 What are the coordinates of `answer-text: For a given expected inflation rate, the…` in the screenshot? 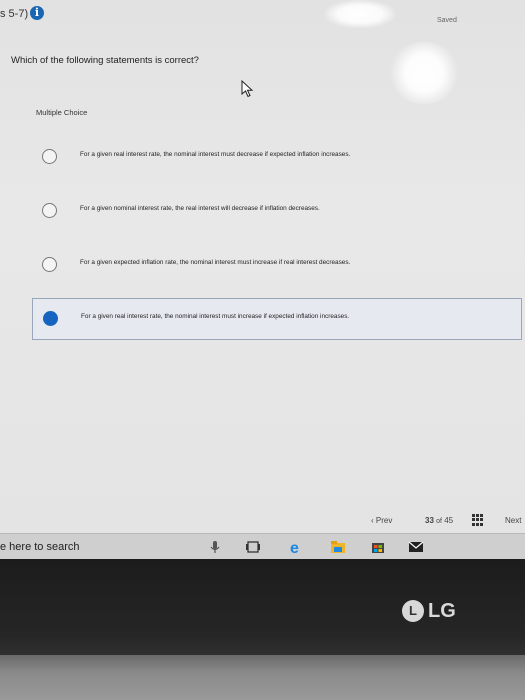 It's located at (215, 262).